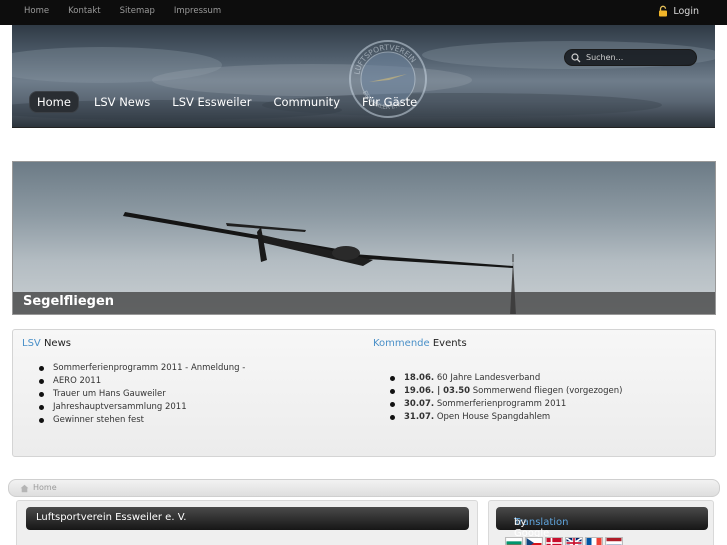  Describe the element at coordinates (364, 303) in the screenshot. I see `hero-caption-bar: Segelfliegen` at that location.